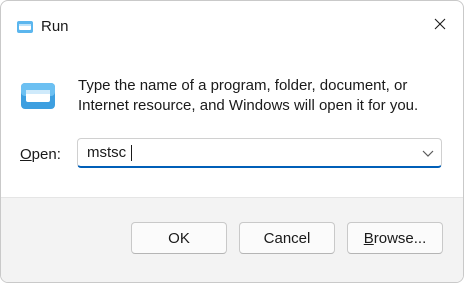 The width and height of the screenshot is (464, 283). I want to click on open-label-accelerator: O, so click(26, 154).